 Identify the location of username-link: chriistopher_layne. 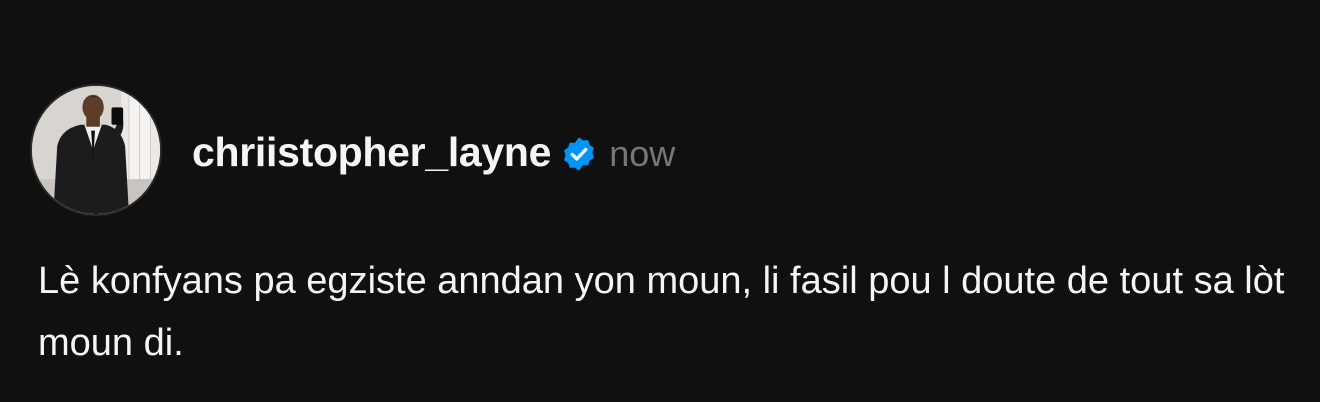
(371, 152).